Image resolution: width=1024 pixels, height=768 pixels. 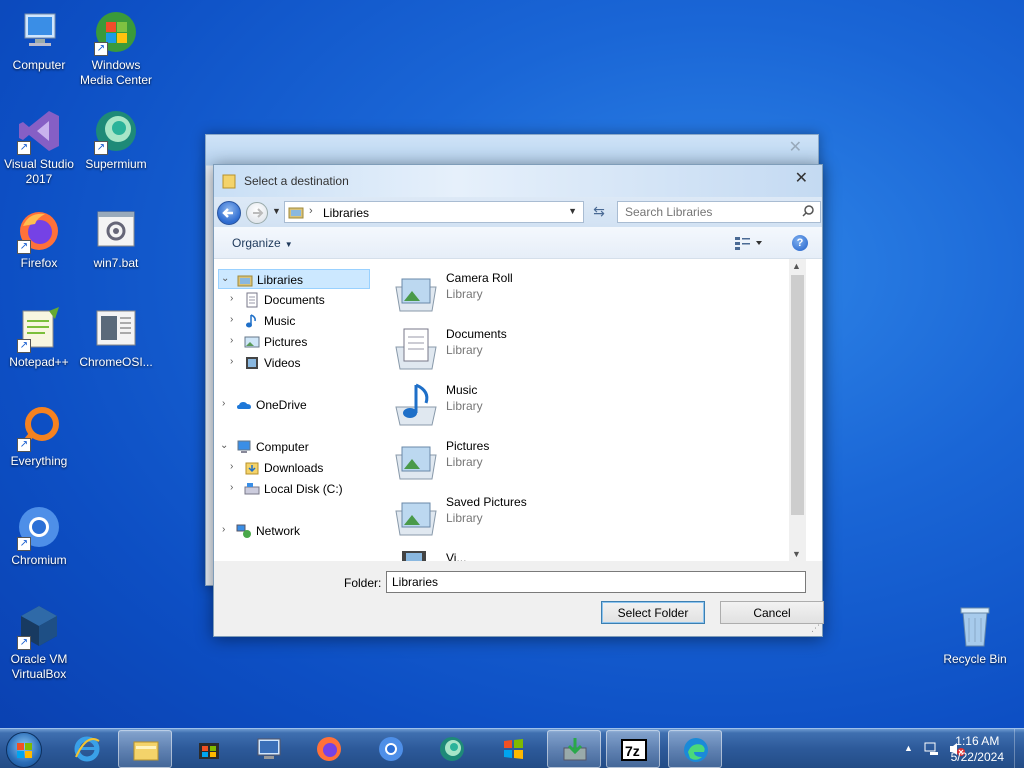 I want to click on taskbar-supermium, so click(x=452, y=749).